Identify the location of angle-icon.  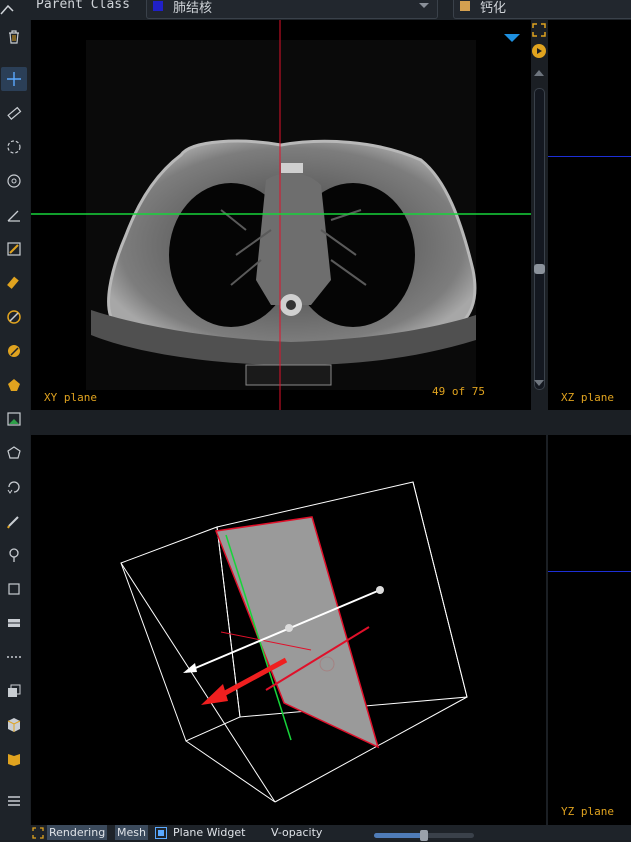
(14, 215).